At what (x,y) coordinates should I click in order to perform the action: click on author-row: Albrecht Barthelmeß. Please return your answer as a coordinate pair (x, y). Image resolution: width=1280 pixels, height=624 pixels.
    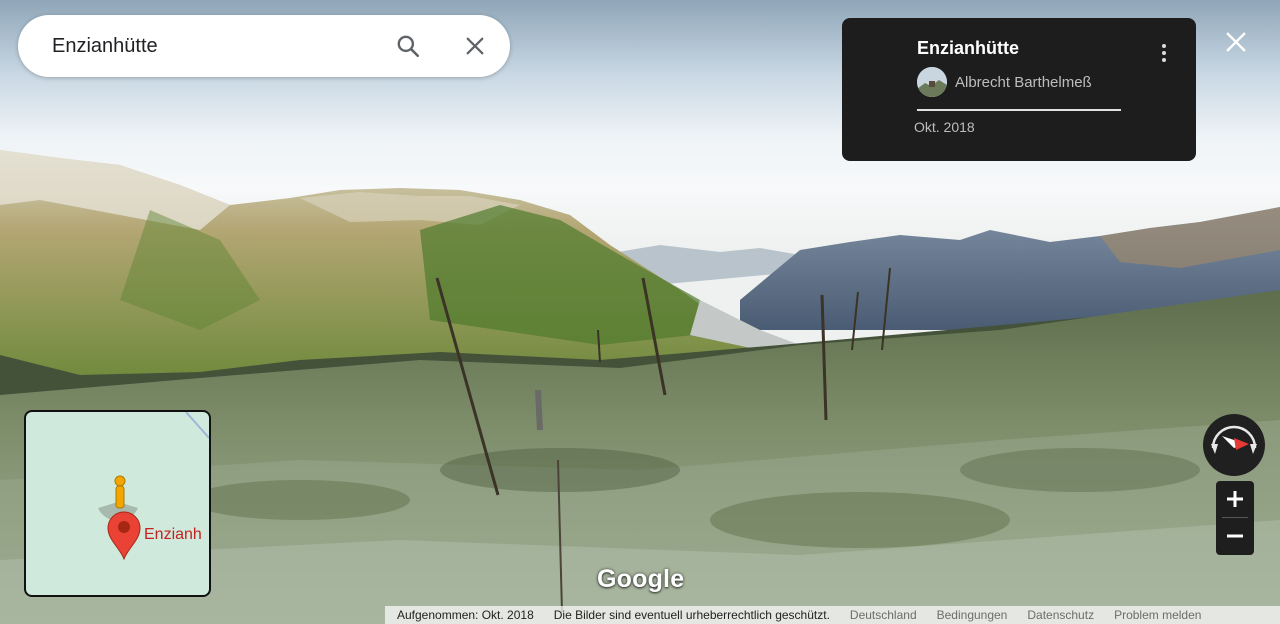
    Looking at the image, I should click on (1004, 82).